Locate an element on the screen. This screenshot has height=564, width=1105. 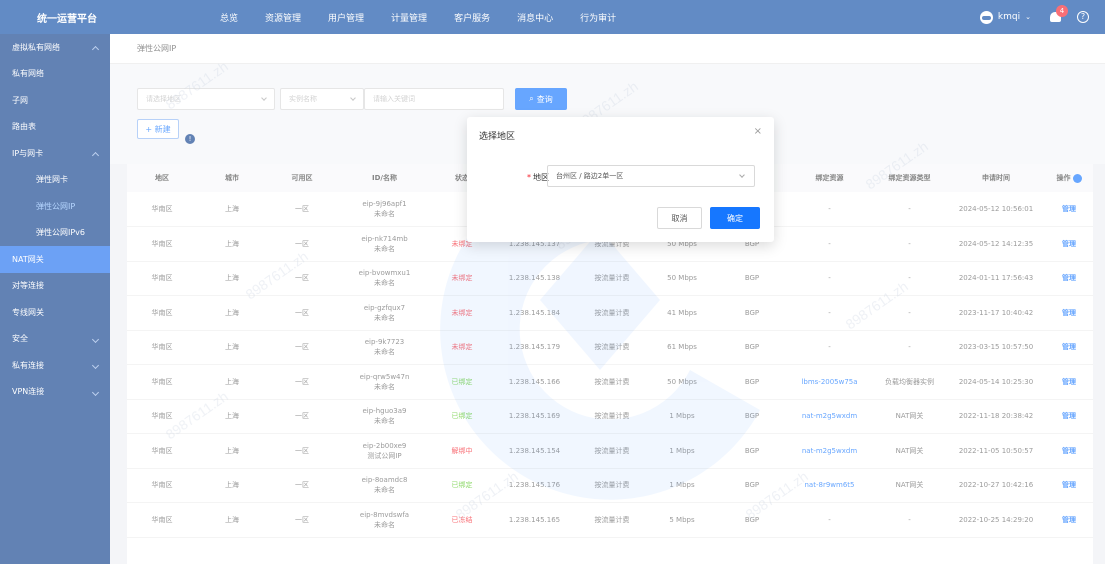
region-field-label: * 地区 is located at coordinates (538, 177).